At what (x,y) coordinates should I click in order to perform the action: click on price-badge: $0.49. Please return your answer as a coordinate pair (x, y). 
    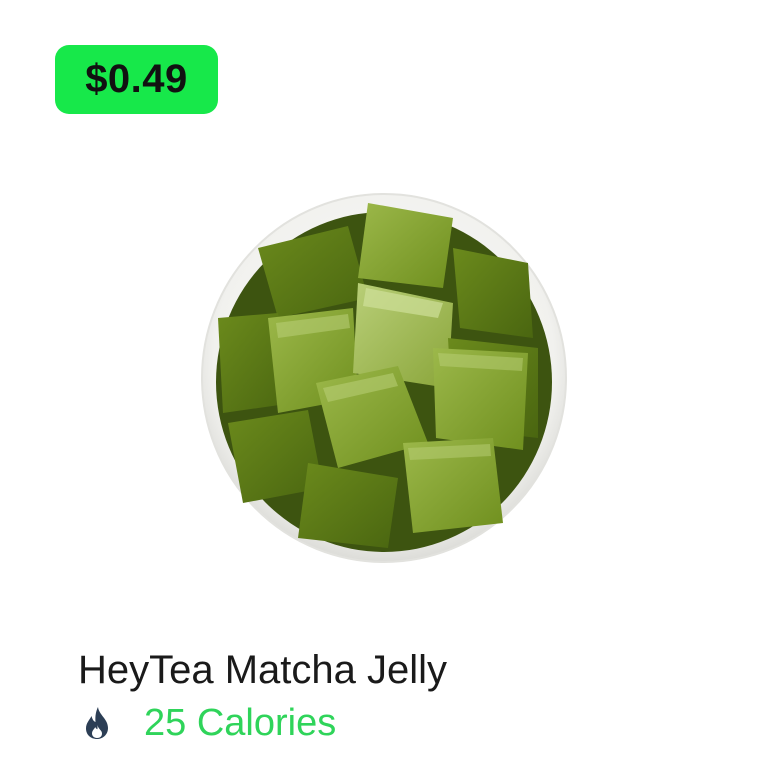
    Looking at the image, I should click on (136, 79).